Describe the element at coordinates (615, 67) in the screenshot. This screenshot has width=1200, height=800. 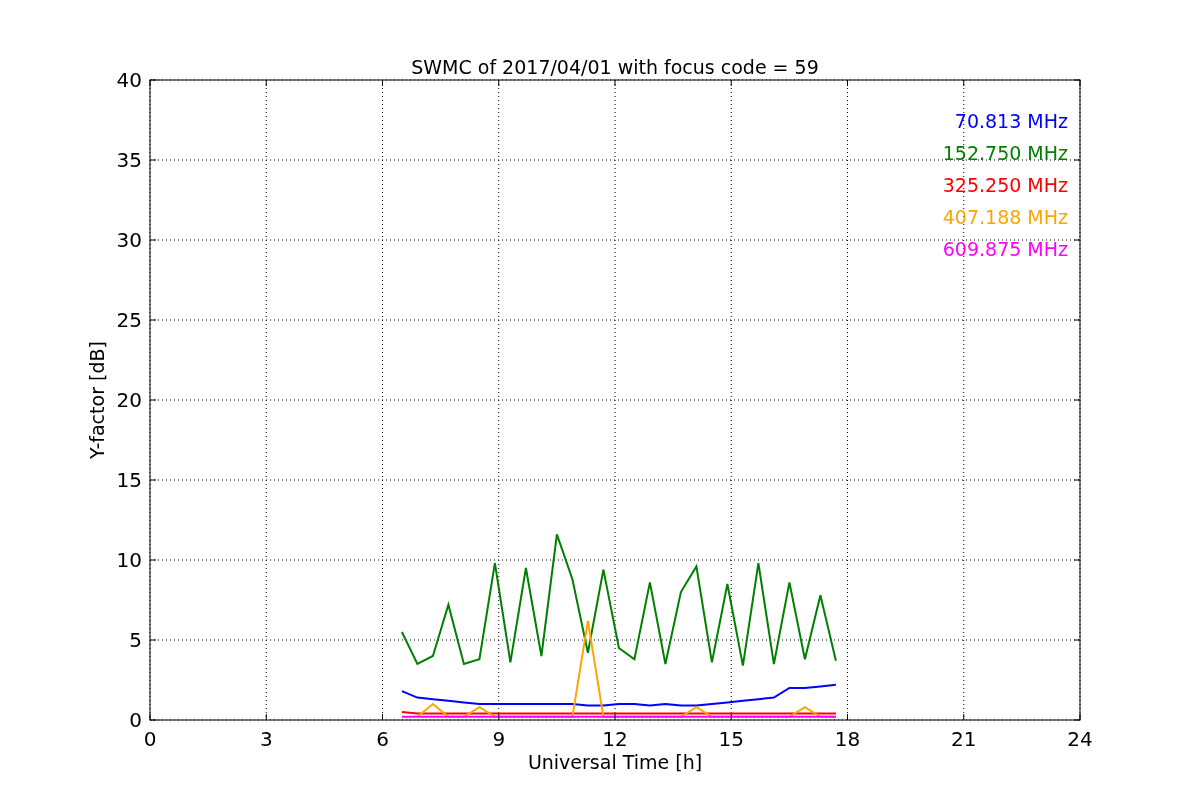
I see `chart-title: SWMC of 2017/04/01 with focus code = 59` at that location.